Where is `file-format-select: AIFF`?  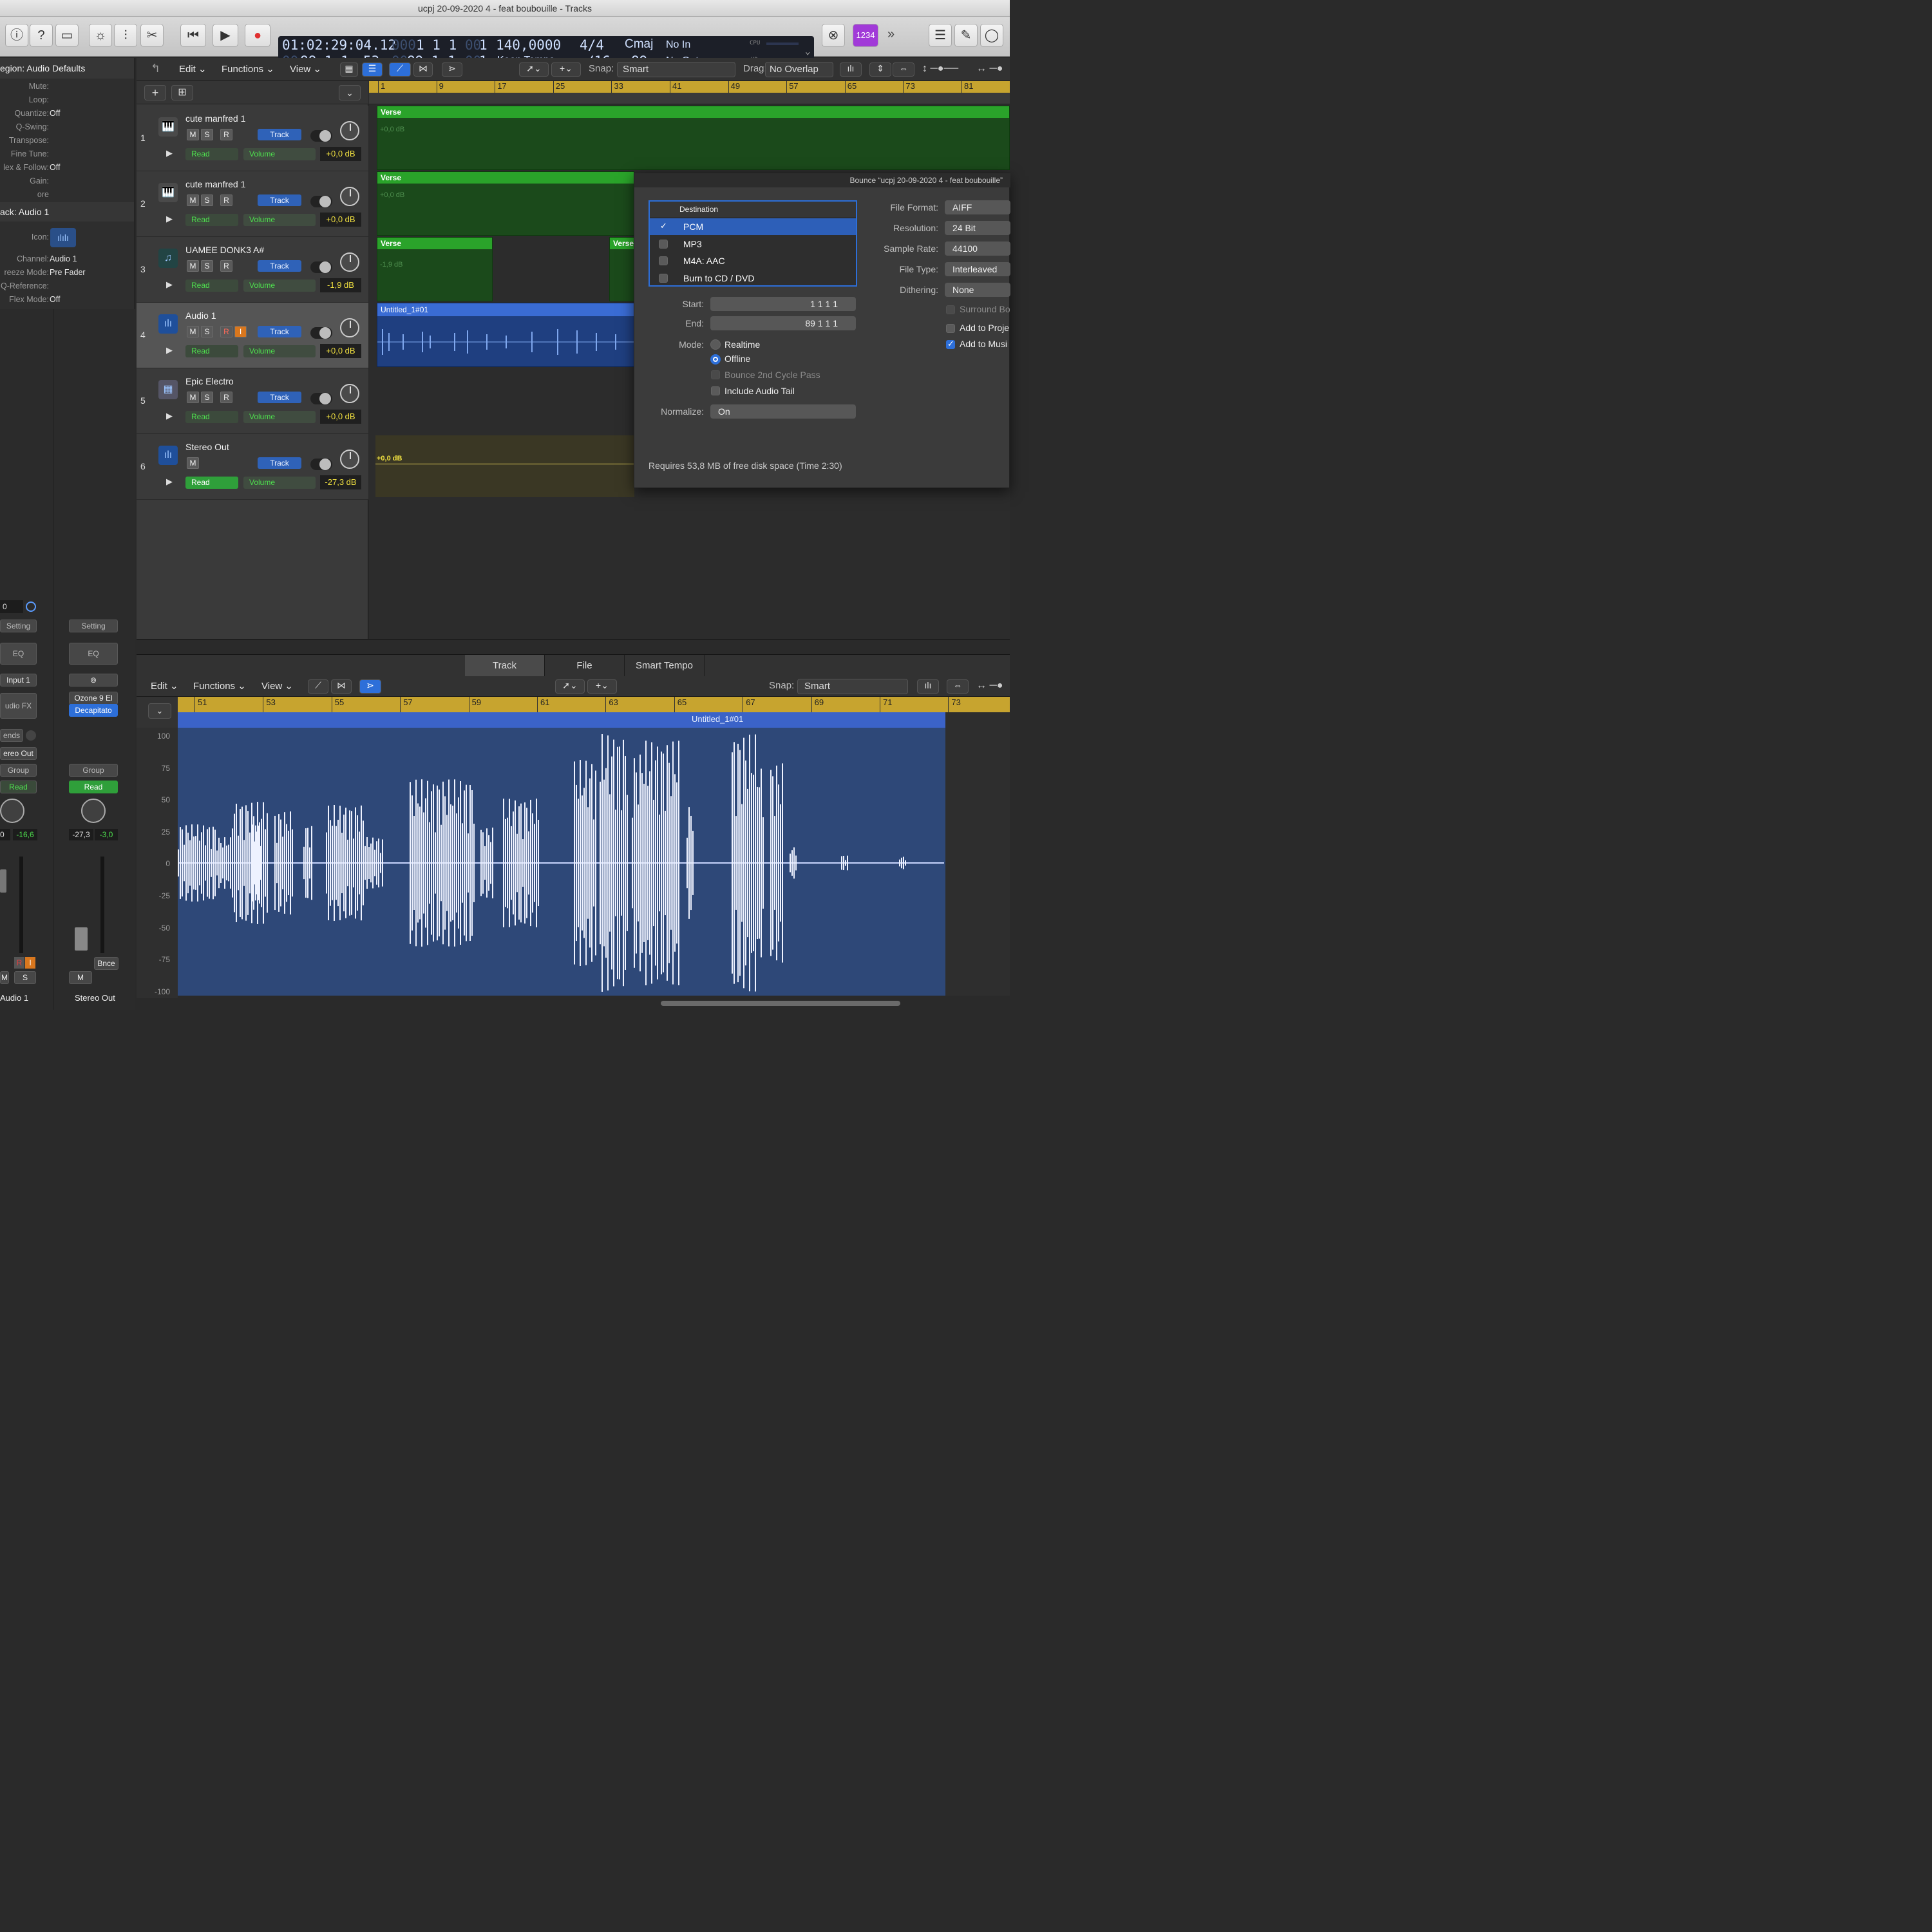 file-format-select: AIFF is located at coordinates (977, 207).